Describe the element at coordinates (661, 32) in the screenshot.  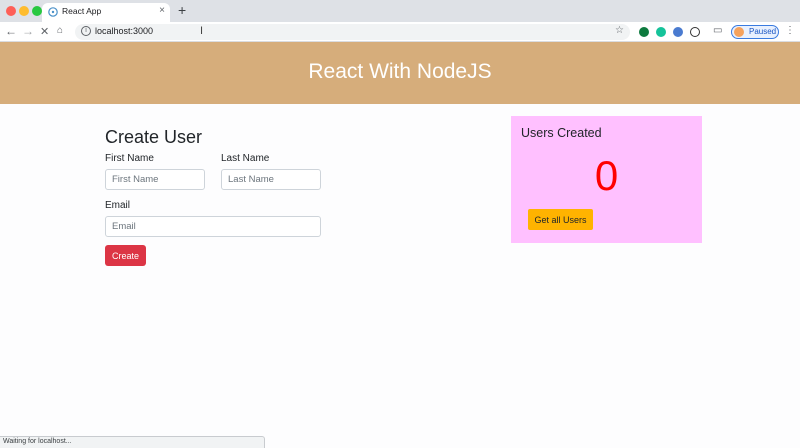
I see `extension-grammarly-icon` at that location.